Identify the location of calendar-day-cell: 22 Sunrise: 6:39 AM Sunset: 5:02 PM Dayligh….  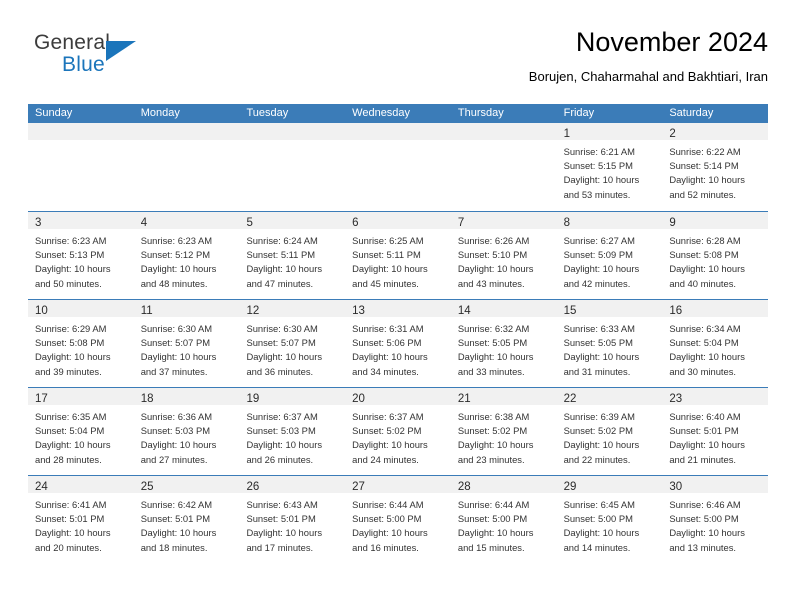
(609, 431).